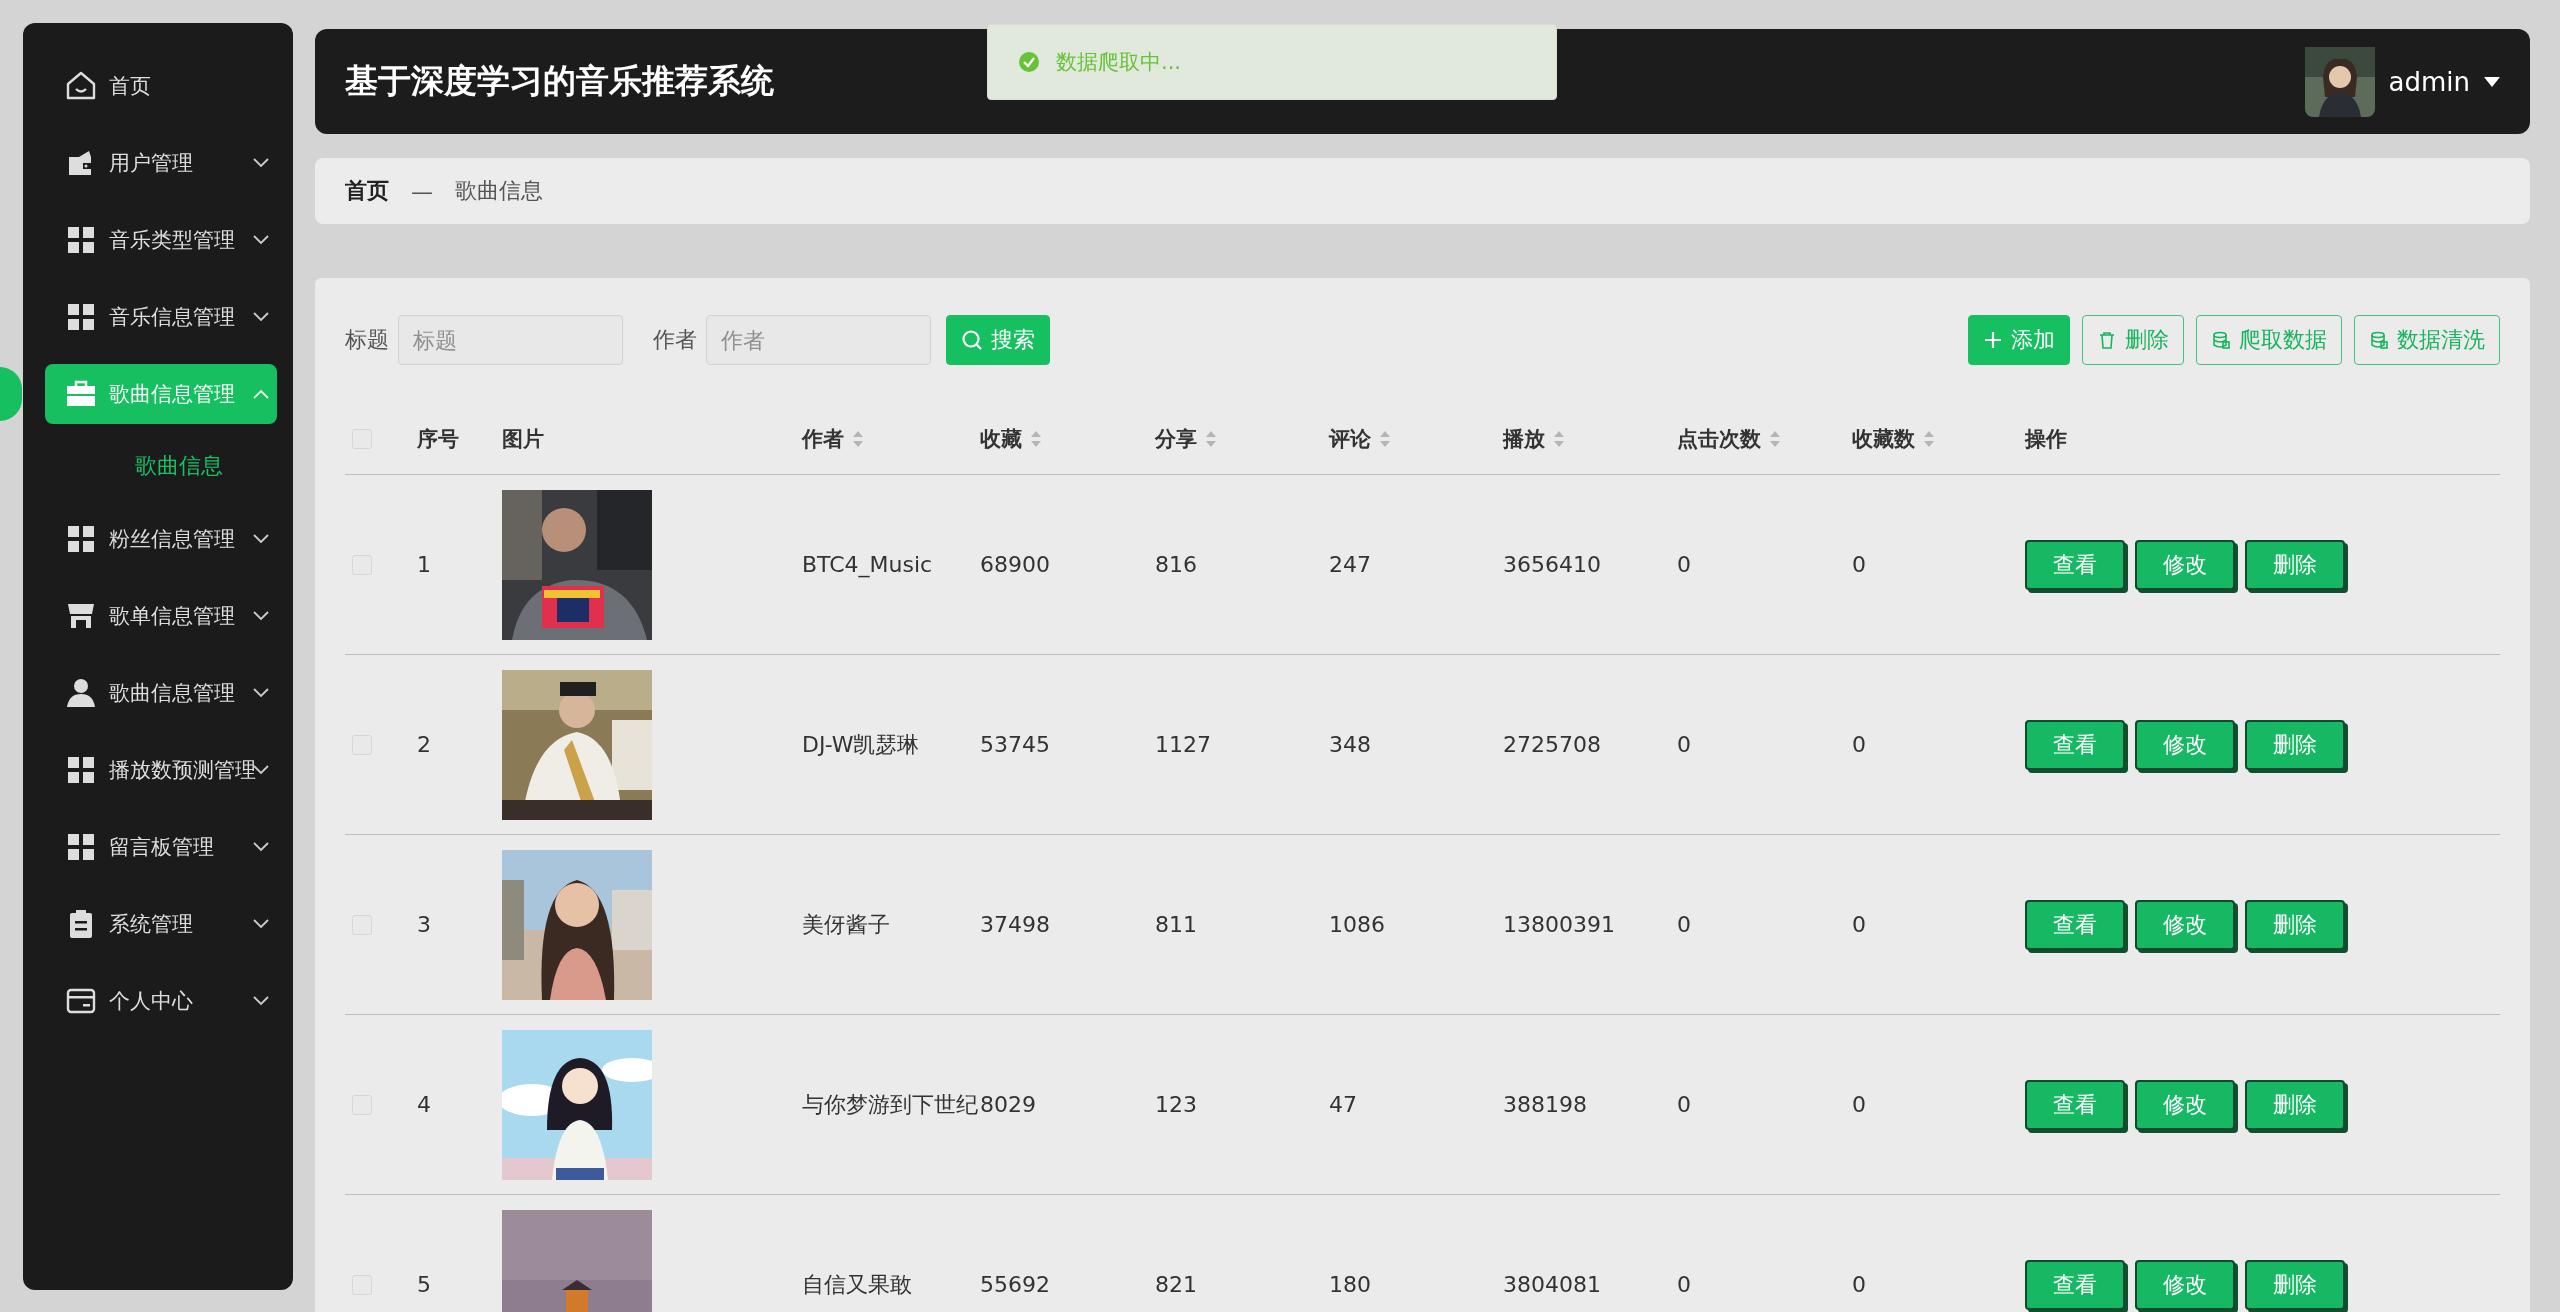 The height and width of the screenshot is (1312, 2560). What do you see at coordinates (161, 1000) in the screenshot?
I see `sidebar-item: 个人中心` at bounding box center [161, 1000].